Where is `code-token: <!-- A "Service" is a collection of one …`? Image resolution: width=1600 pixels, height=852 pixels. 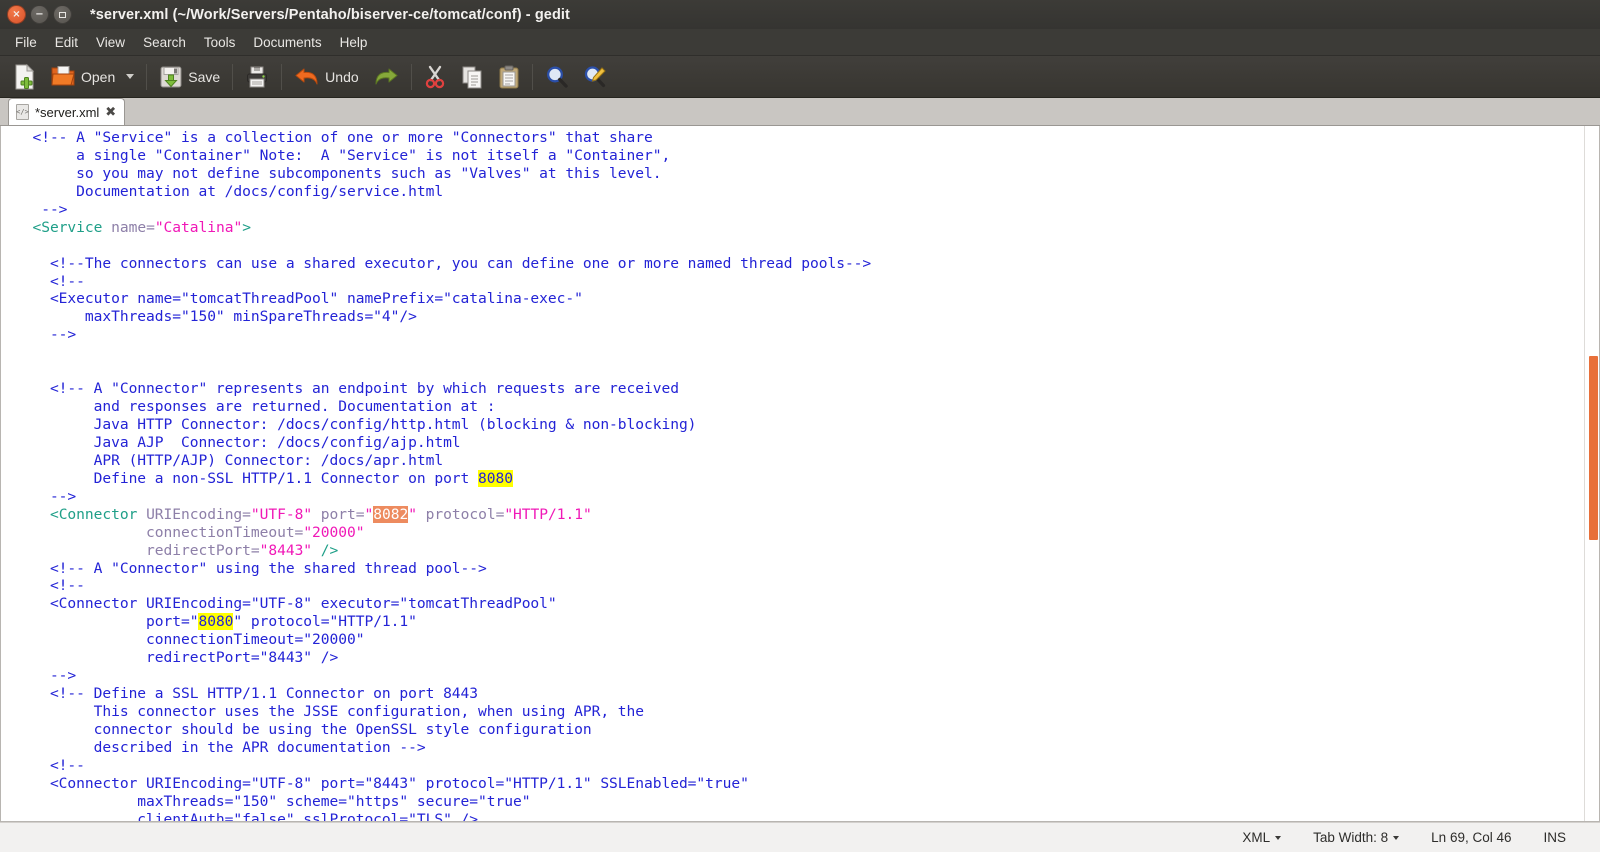 code-token: <!-- A "Service" is a collection of one … is located at coordinates (334, 137).